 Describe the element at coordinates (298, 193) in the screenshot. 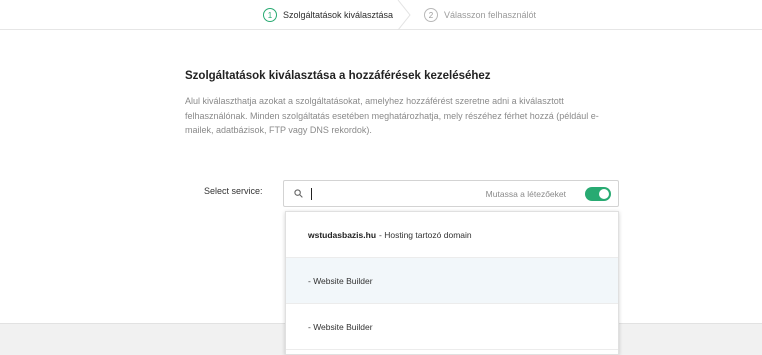

I see `search-icon` at that location.